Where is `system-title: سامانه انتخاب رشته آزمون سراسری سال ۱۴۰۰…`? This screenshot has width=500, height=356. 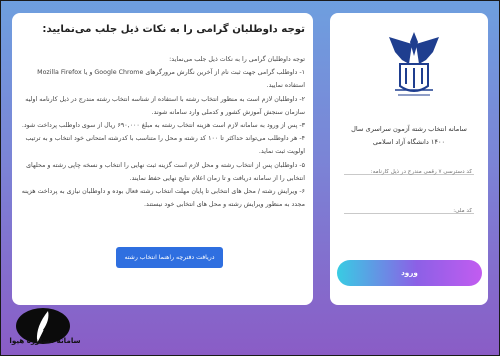
system-title: سامانه انتخاب رشته آزمون سراسری سال ۱۴۰۰… is located at coordinates (409, 136).